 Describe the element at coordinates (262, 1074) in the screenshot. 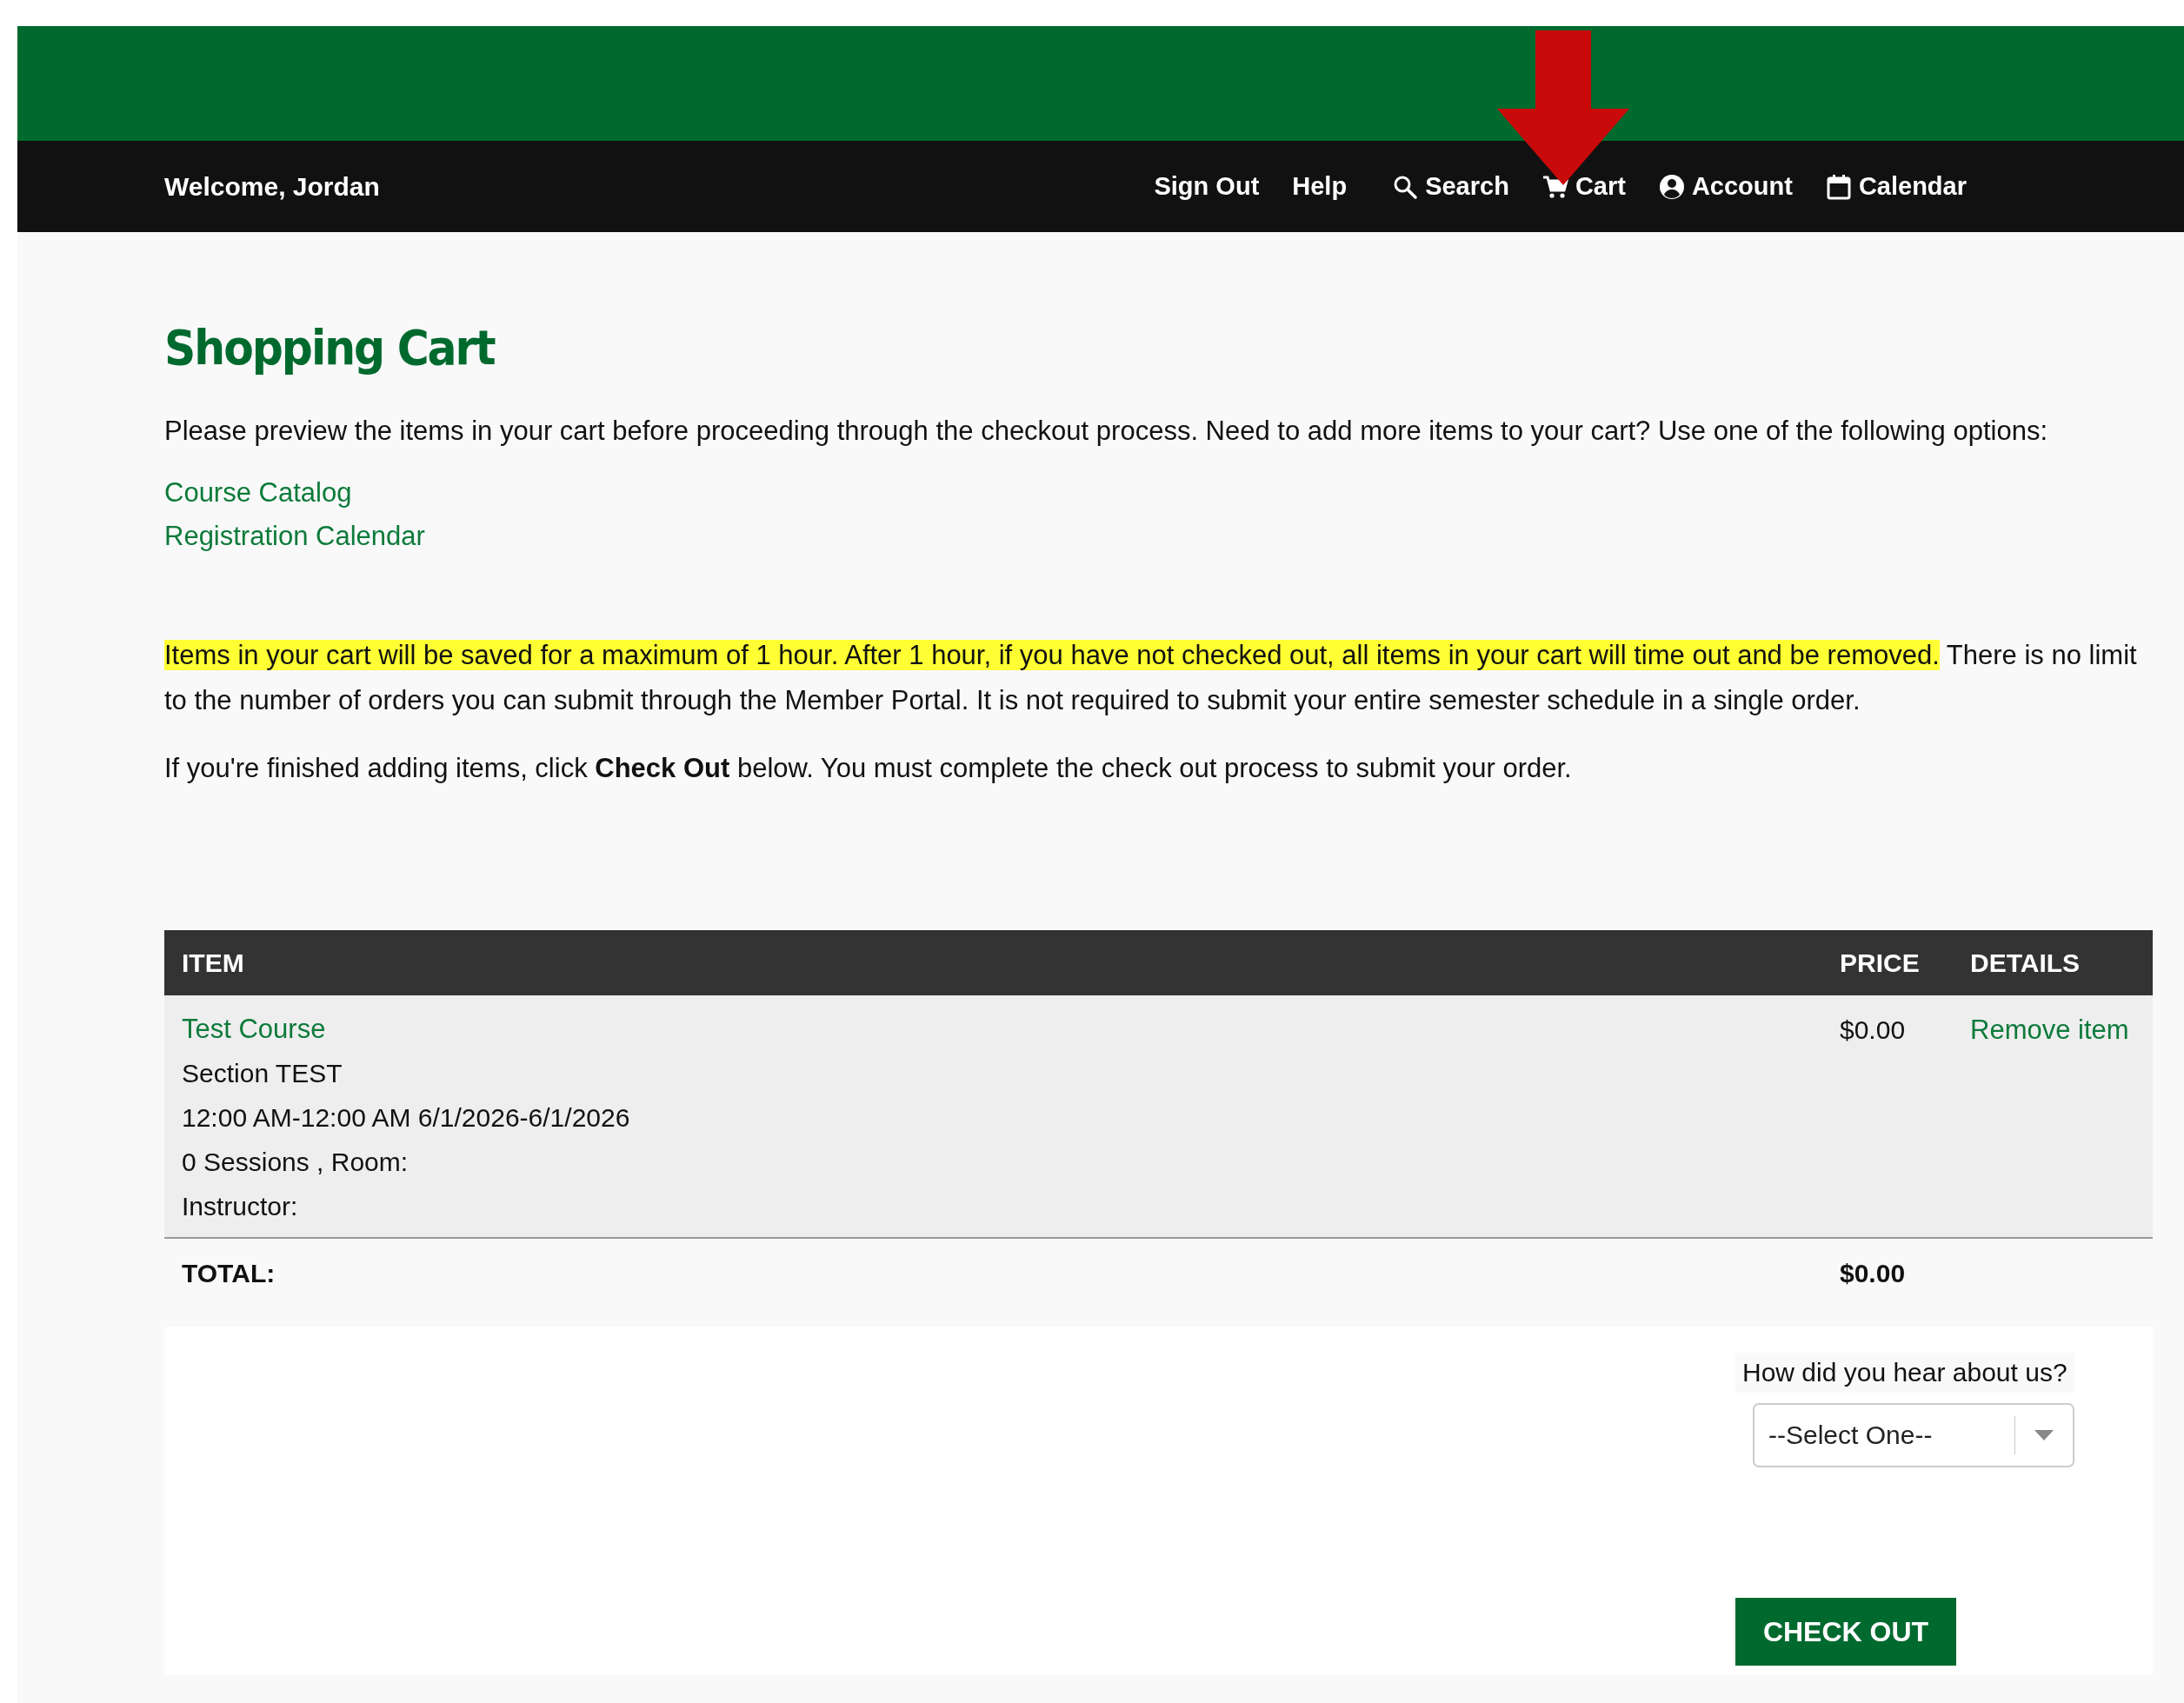

I see `item-detail-text: Section TEST` at that location.